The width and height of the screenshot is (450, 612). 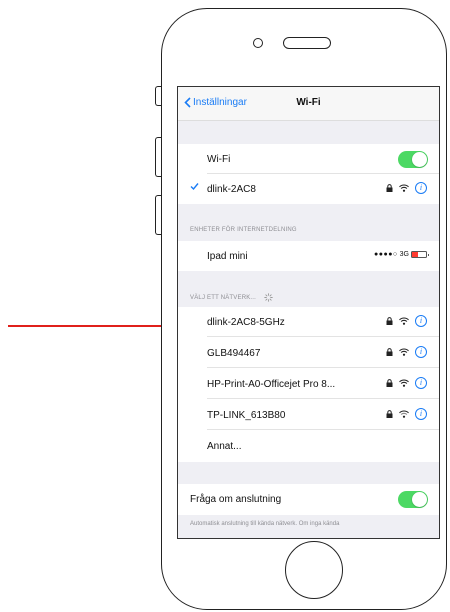 What do you see at coordinates (246, 322) in the screenshot?
I see `network-name: dlink-2AC8-5GHz` at bounding box center [246, 322].